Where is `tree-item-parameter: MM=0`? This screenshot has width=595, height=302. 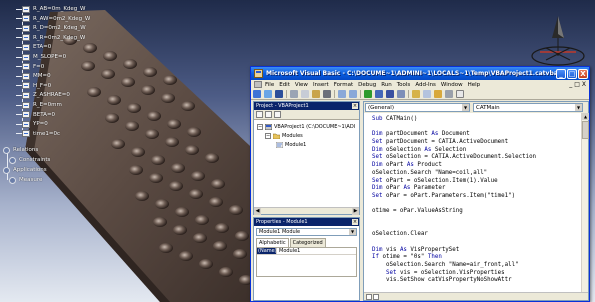 tree-item-parameter: MM=0 is located at coordinates (33, 76).